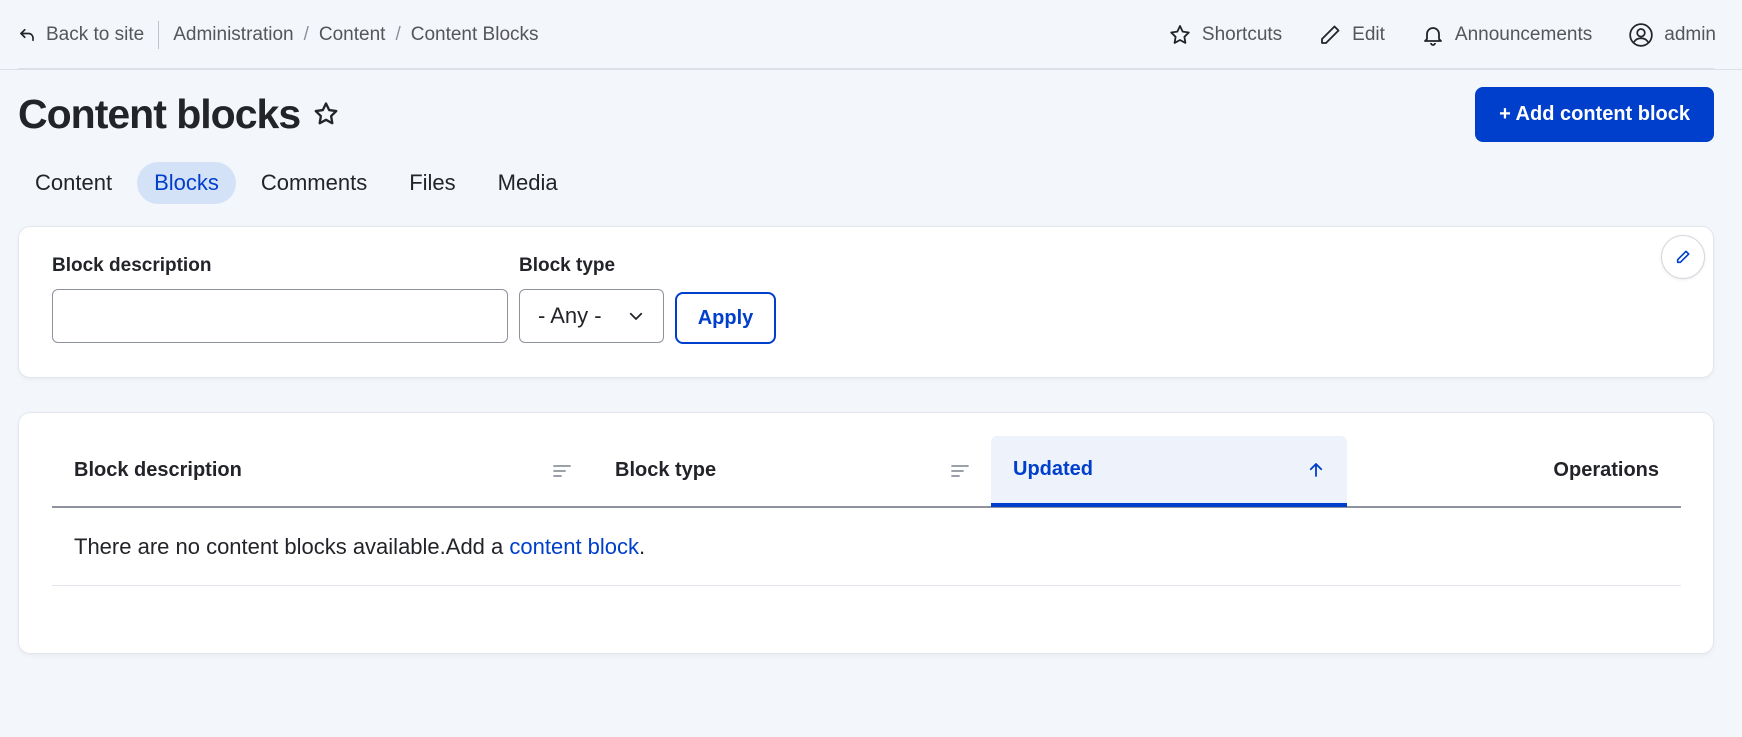 Image resolution: width=1742 pixels, height=737 pixels. I want to click on empty-suffix: ., so click(642, 546).